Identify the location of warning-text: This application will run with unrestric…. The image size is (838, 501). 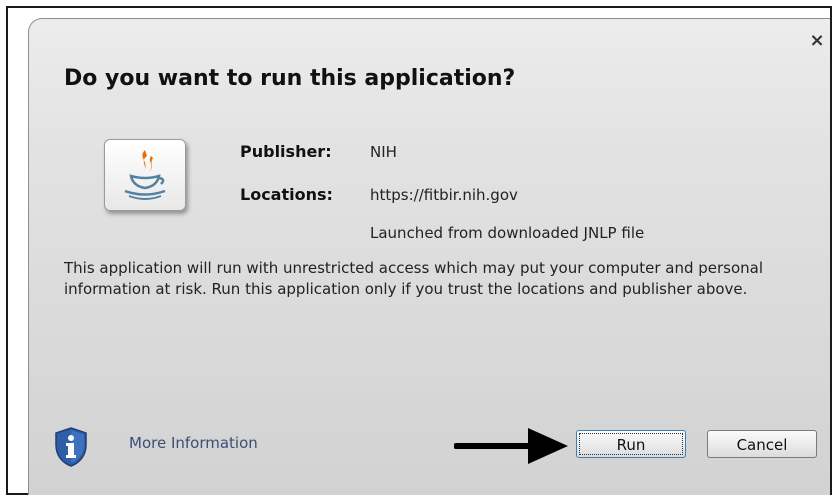
(414, 278).